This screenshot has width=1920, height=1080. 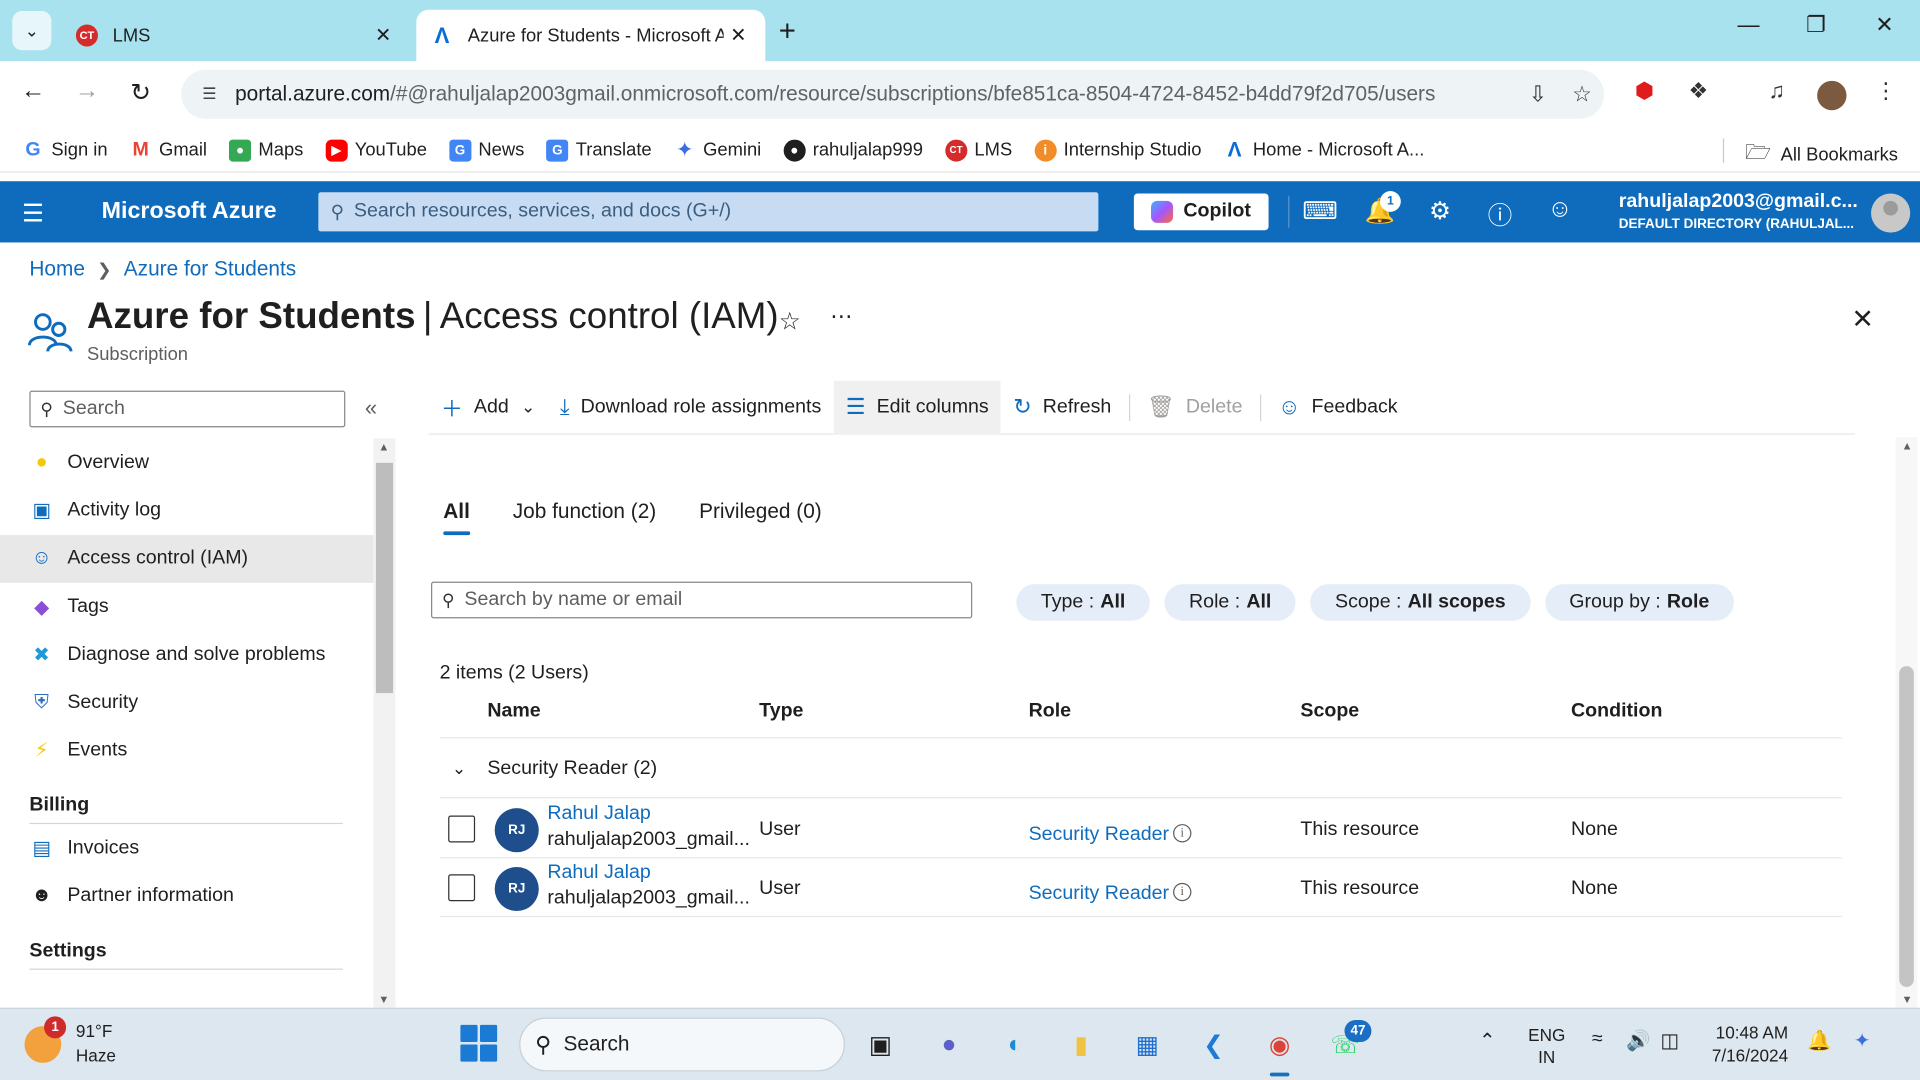 I want to click on azure-brand: Microsoft Azure, so click(x=189, y=211).